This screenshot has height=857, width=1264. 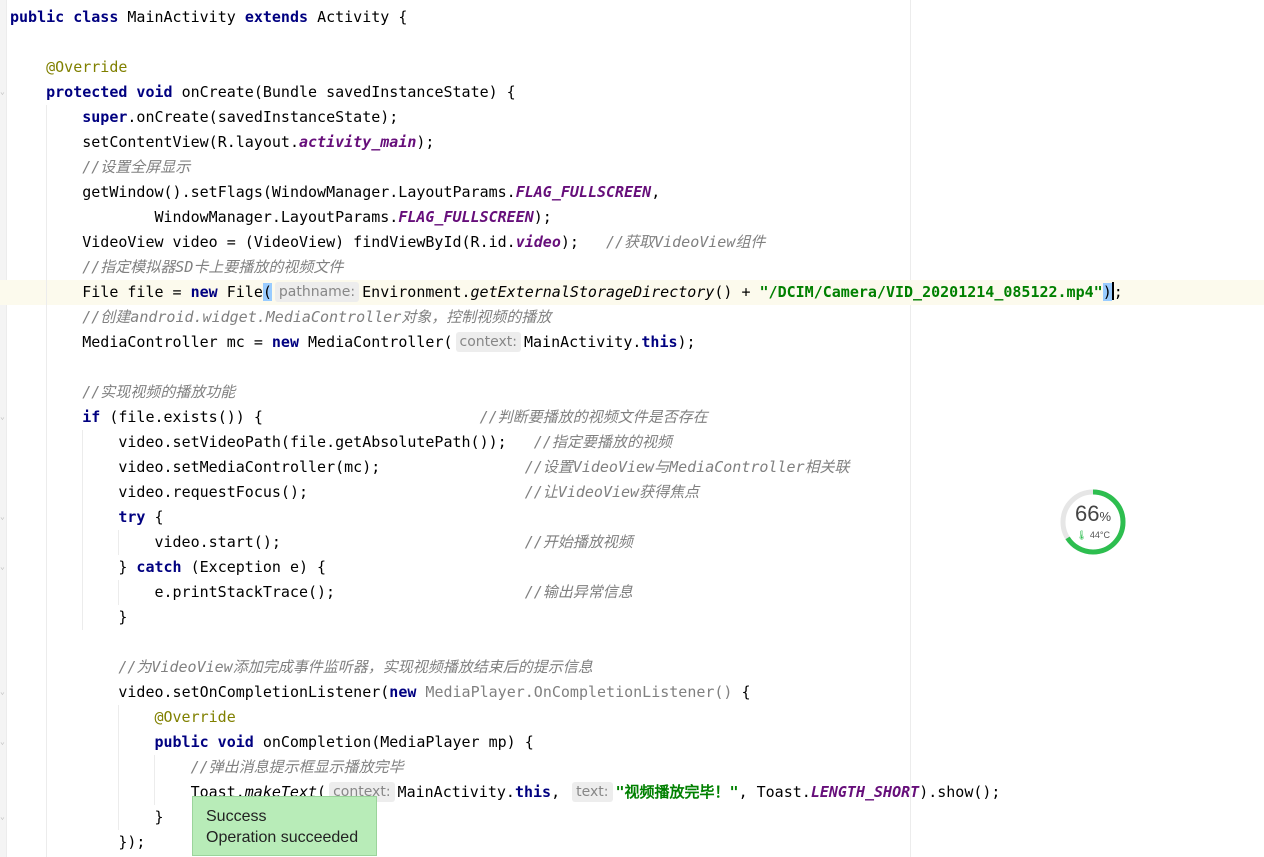 What do you see at coordinates (136, 517) in the screenshot?
I see `code-token: try` at bounding box center [136, 517].